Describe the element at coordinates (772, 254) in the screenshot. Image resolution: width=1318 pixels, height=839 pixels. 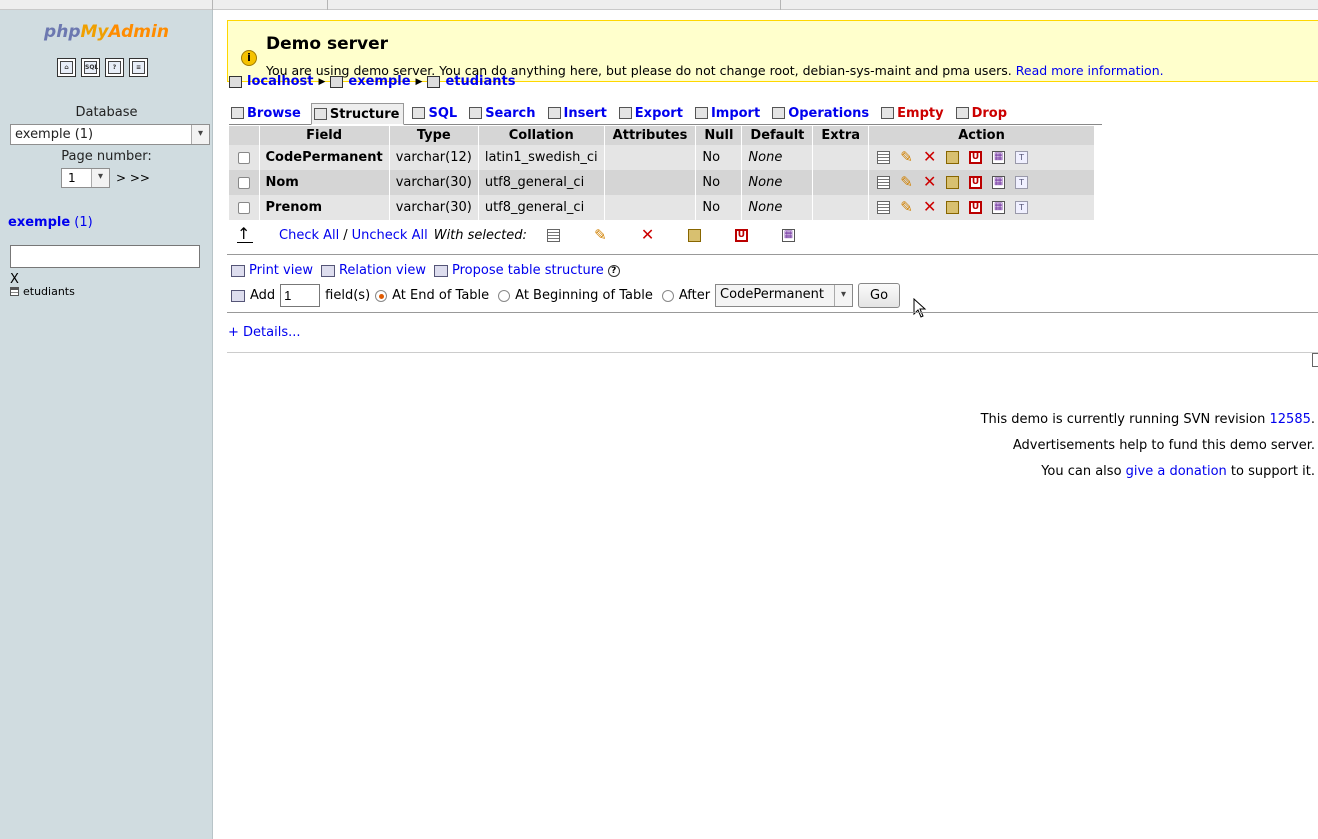
I see `divider` at that location.